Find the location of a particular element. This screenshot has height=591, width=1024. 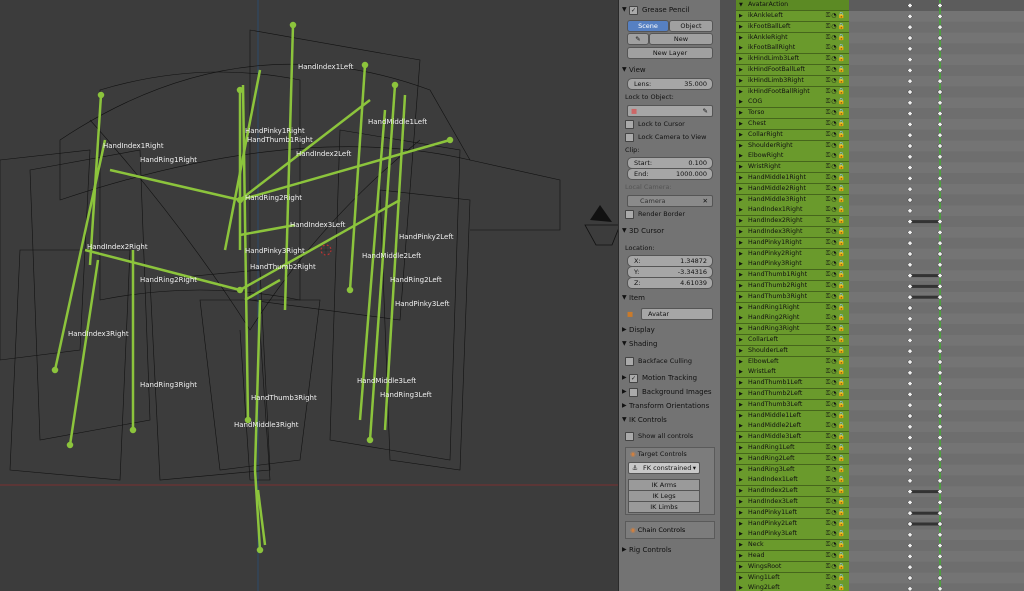

bone-label: HandIndex3Right is located at coordinates (98, 334).